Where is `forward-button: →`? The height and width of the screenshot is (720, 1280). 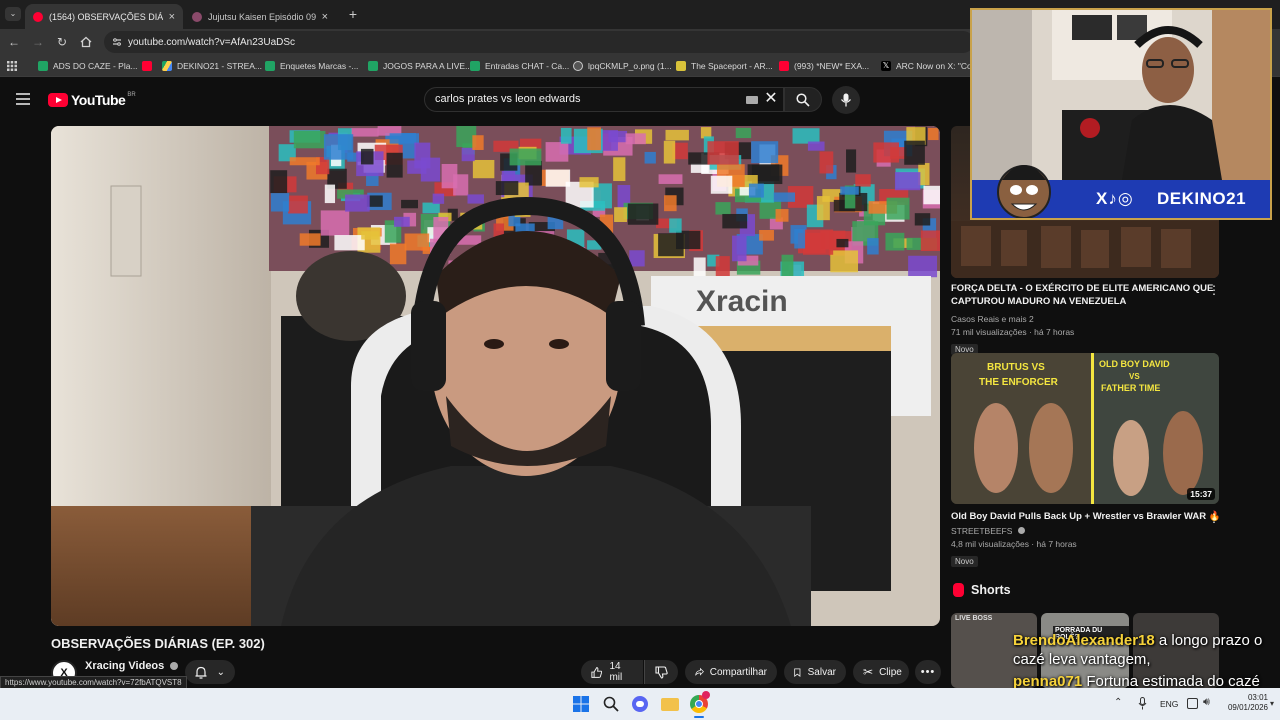
forward-button: → is located at coordinates (38, 42).